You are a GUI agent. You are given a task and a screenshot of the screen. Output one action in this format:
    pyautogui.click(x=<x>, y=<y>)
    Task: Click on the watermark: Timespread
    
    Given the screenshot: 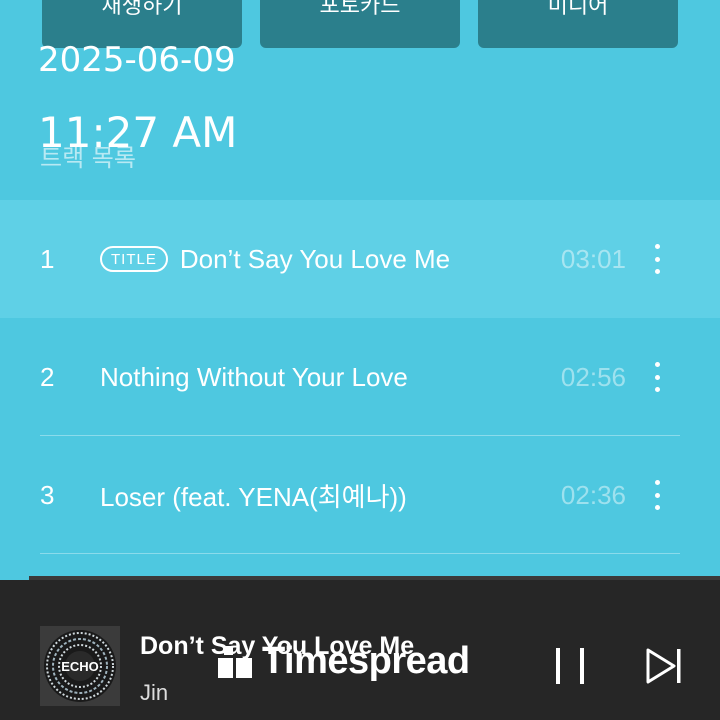 What is the action you would take?
    pyautogui.click(x=344, y=661)
    